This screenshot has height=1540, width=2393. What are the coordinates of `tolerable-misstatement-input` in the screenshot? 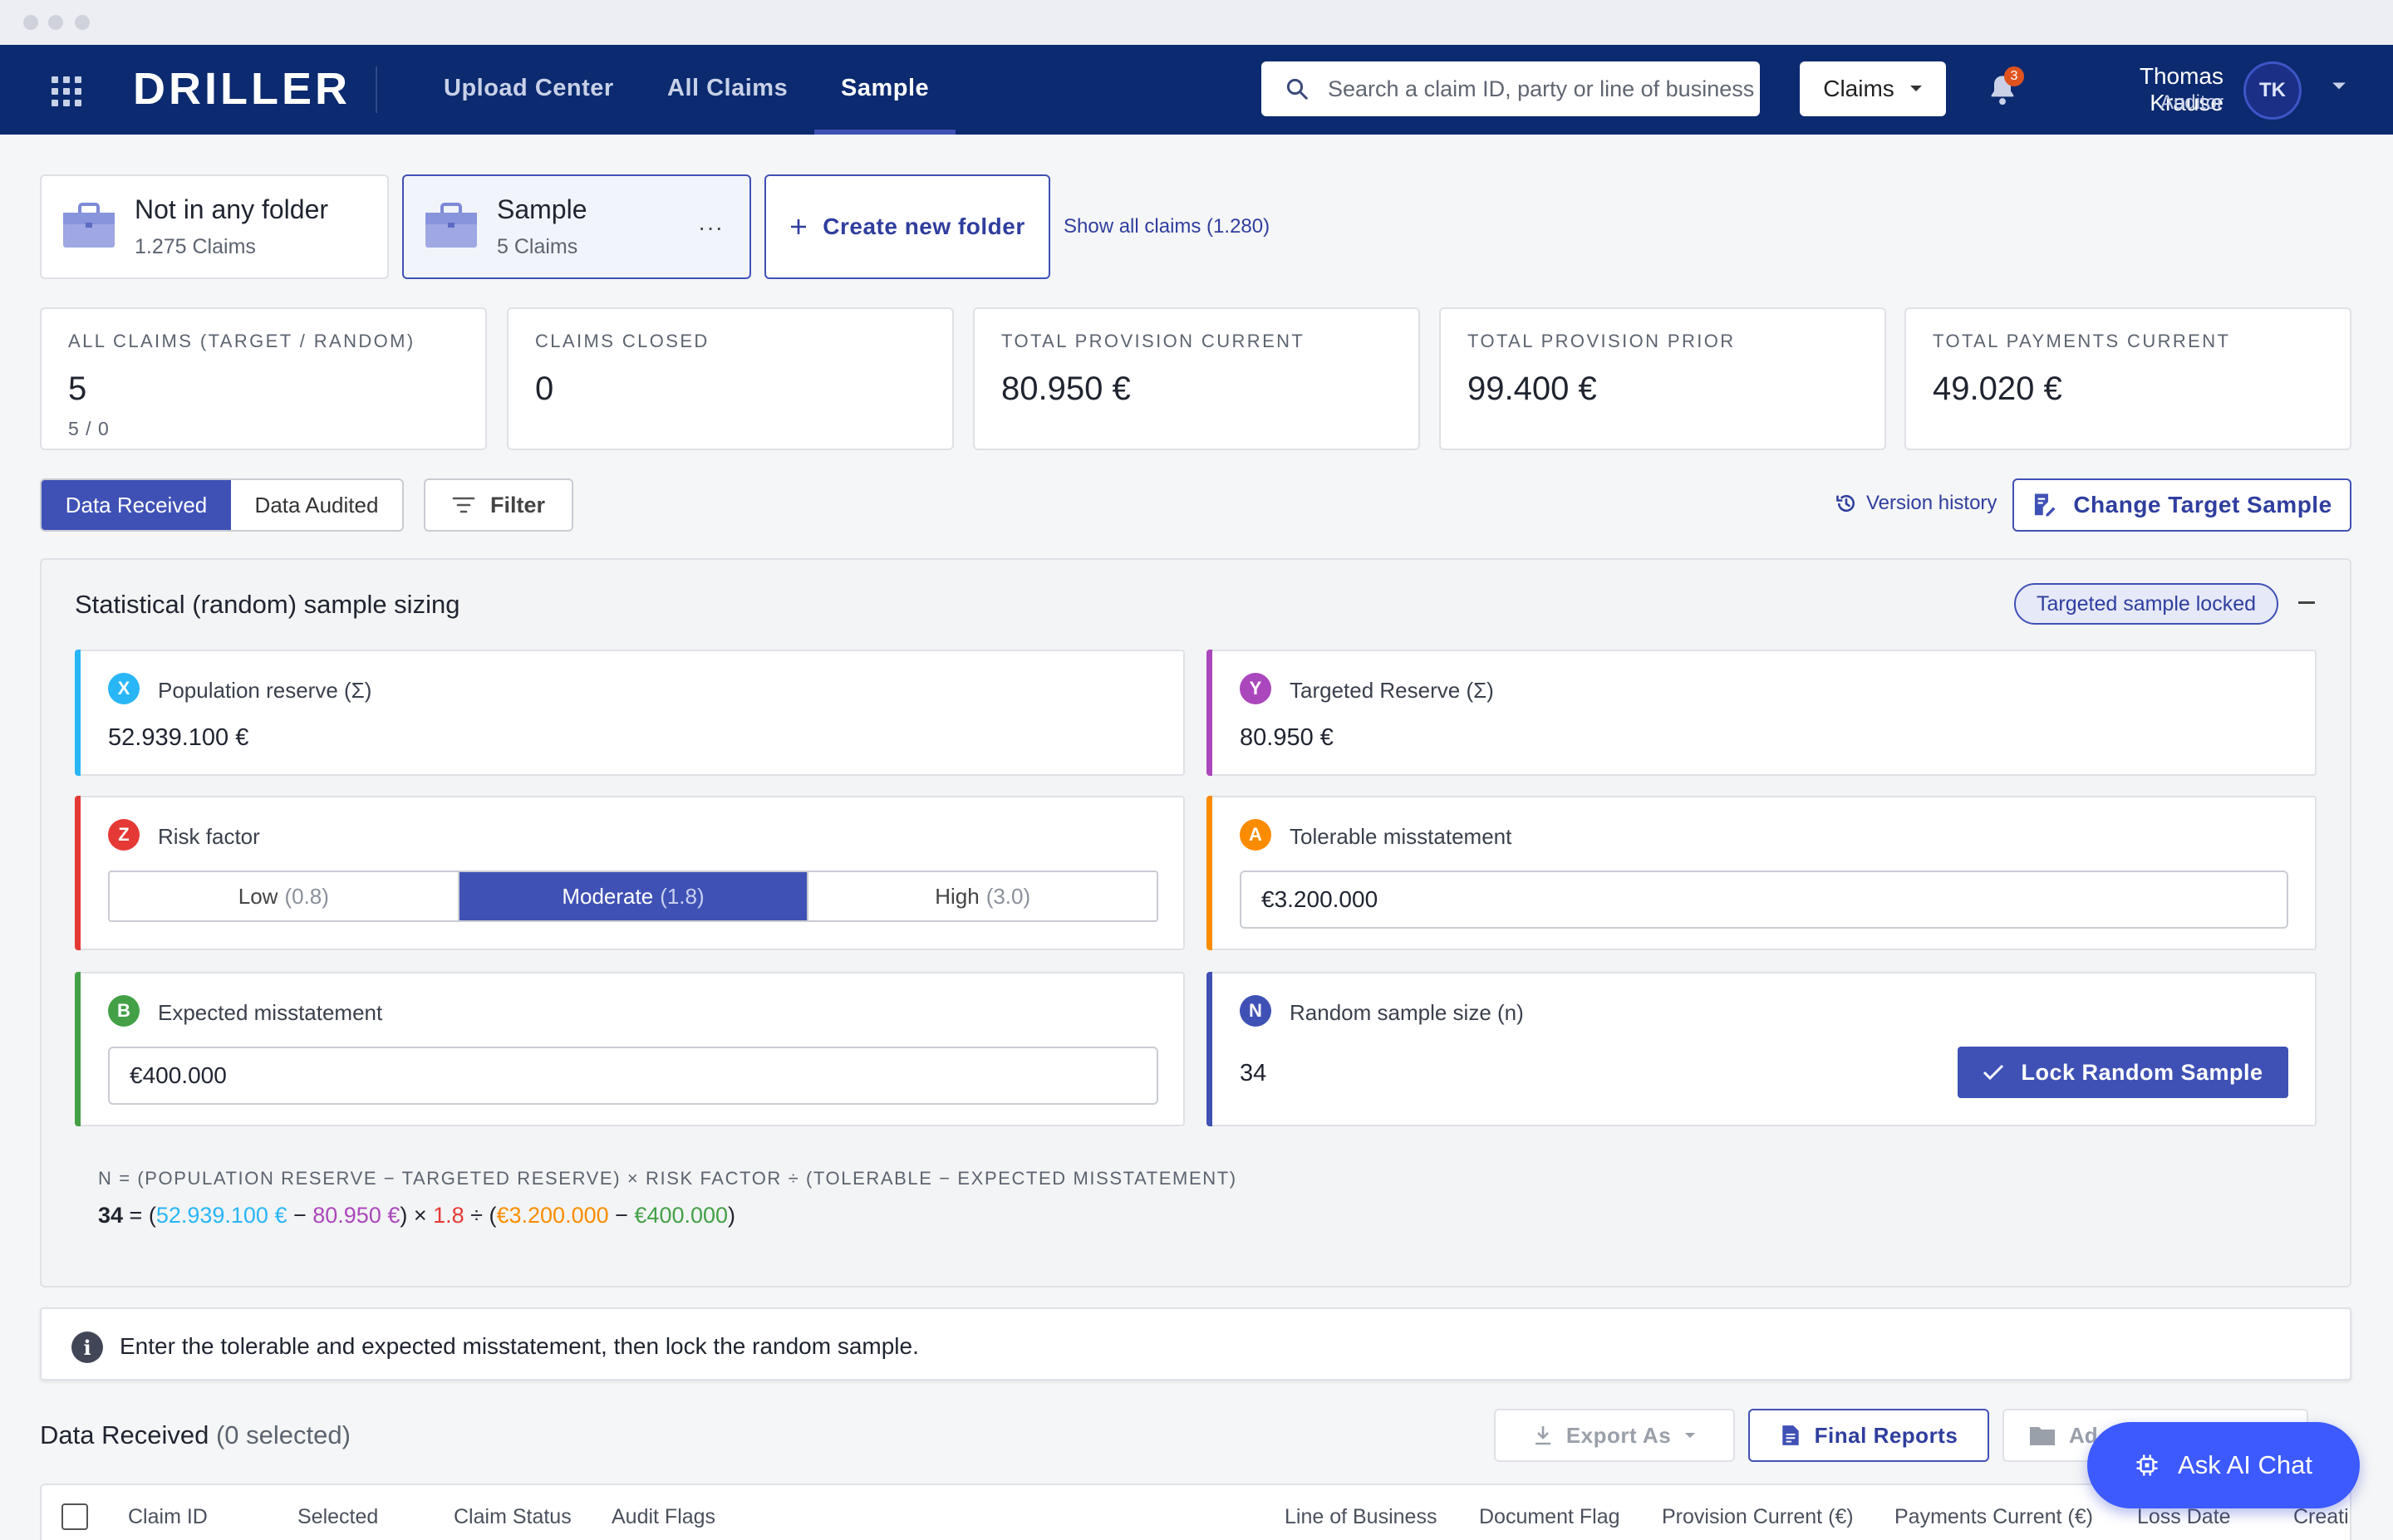 It's located at (1774, 899).